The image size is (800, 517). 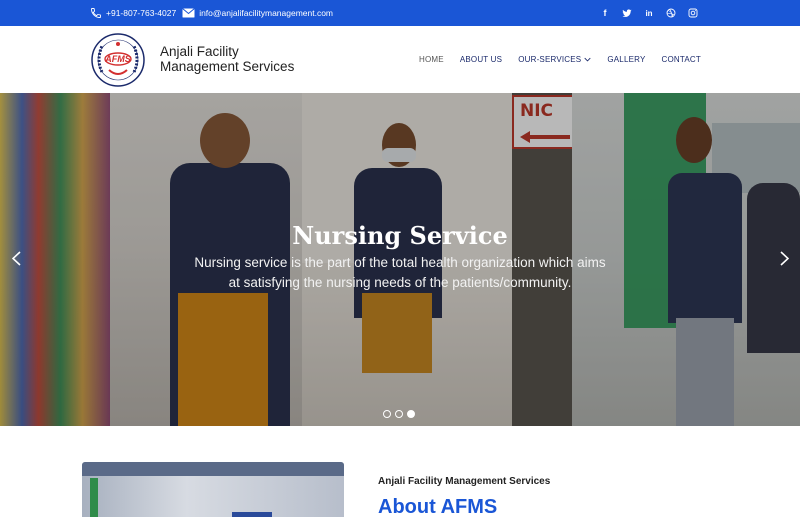 I want to click on slider-prev-button, so click(x=16, y=258).